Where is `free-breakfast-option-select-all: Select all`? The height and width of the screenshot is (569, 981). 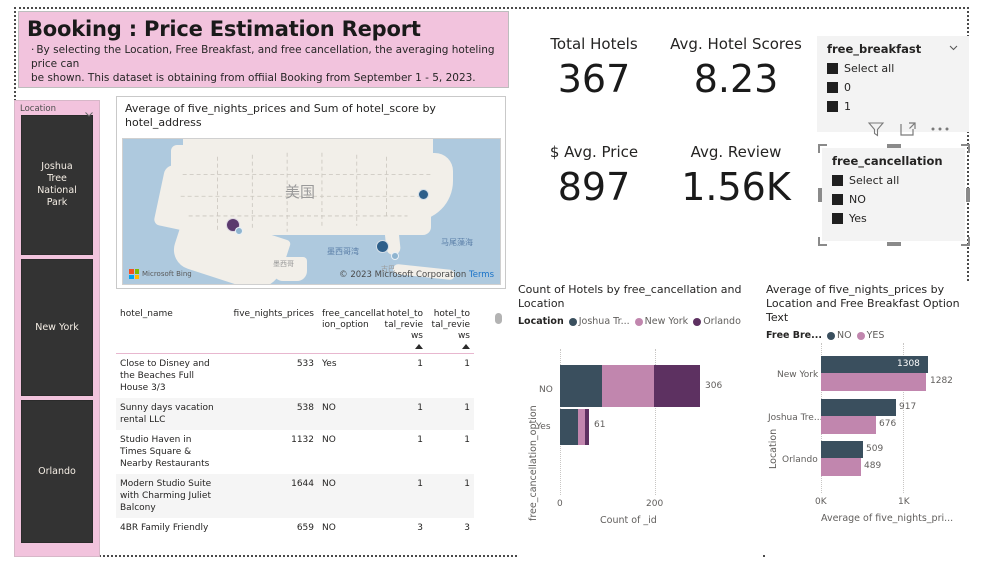 free-breakfast-option-select-all: Select all is located at coordinates (893, 68).